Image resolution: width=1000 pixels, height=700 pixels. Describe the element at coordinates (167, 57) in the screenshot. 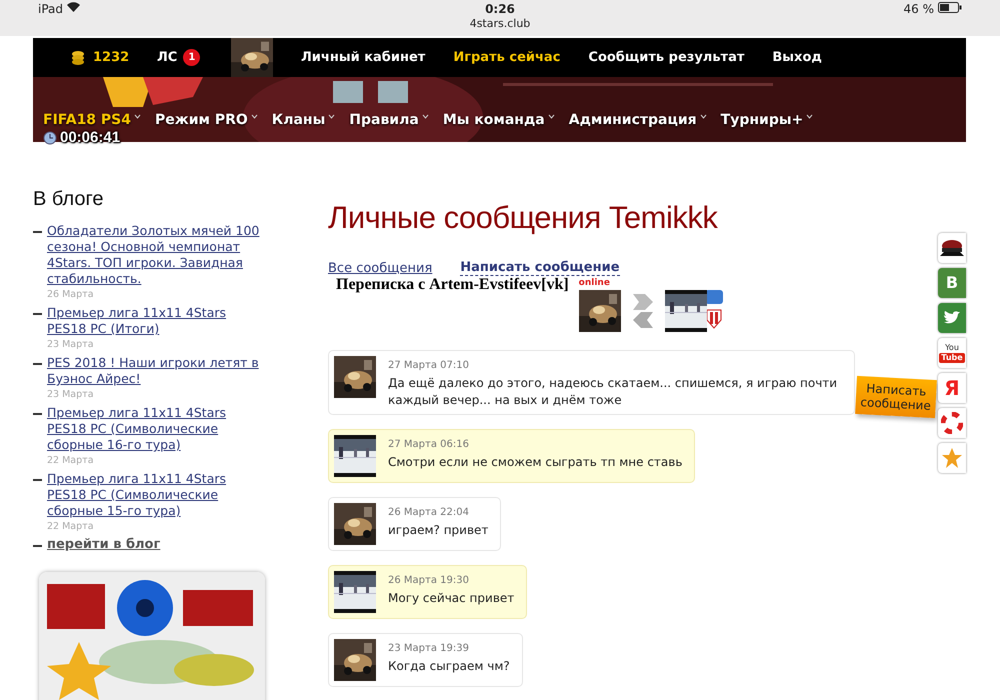

I see `messages-link: ЛС` at that location.